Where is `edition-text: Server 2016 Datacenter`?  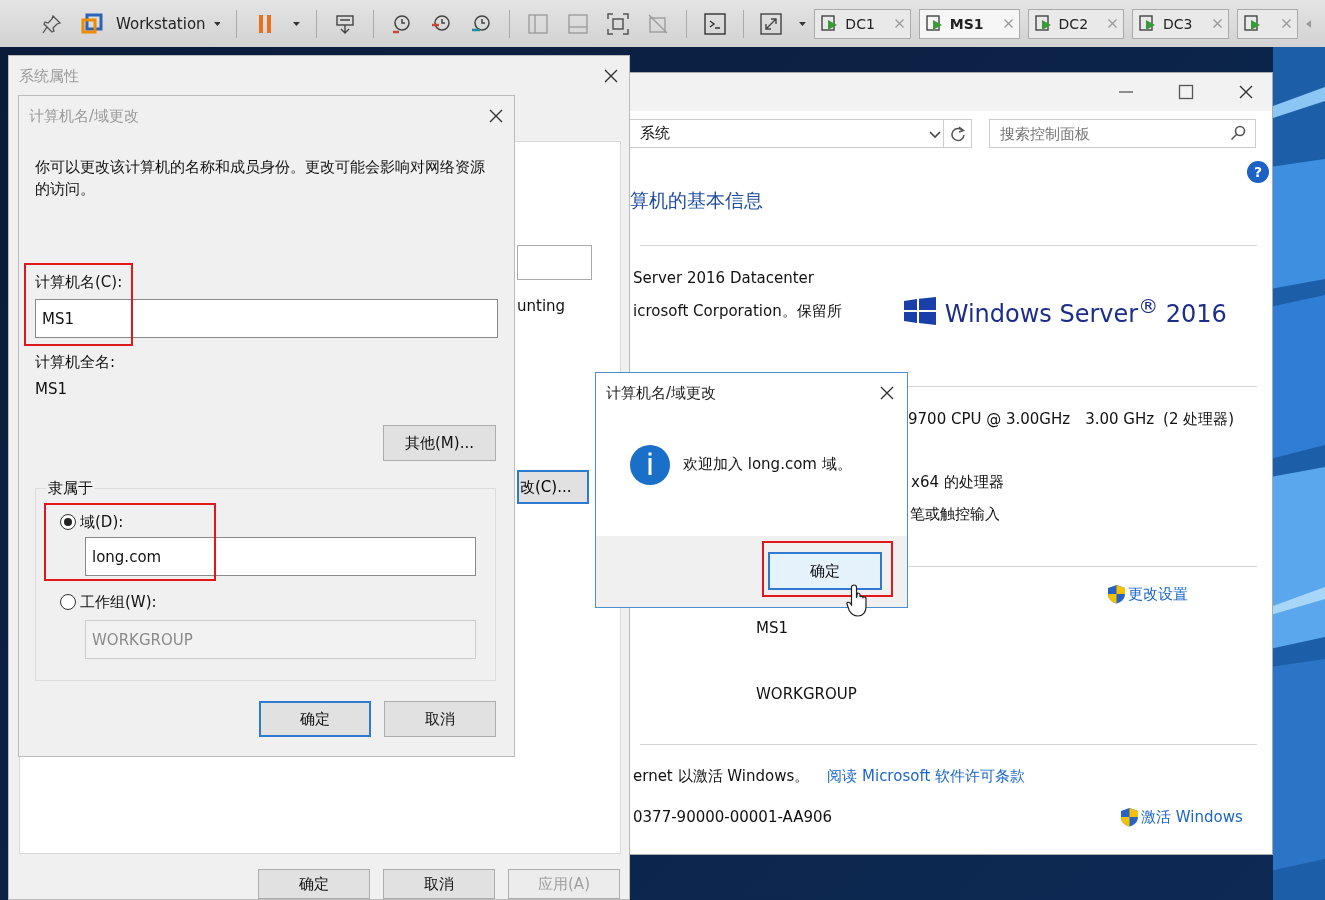
edition-text: Server 2016 Datacenter is located at coordinates (723, 278).